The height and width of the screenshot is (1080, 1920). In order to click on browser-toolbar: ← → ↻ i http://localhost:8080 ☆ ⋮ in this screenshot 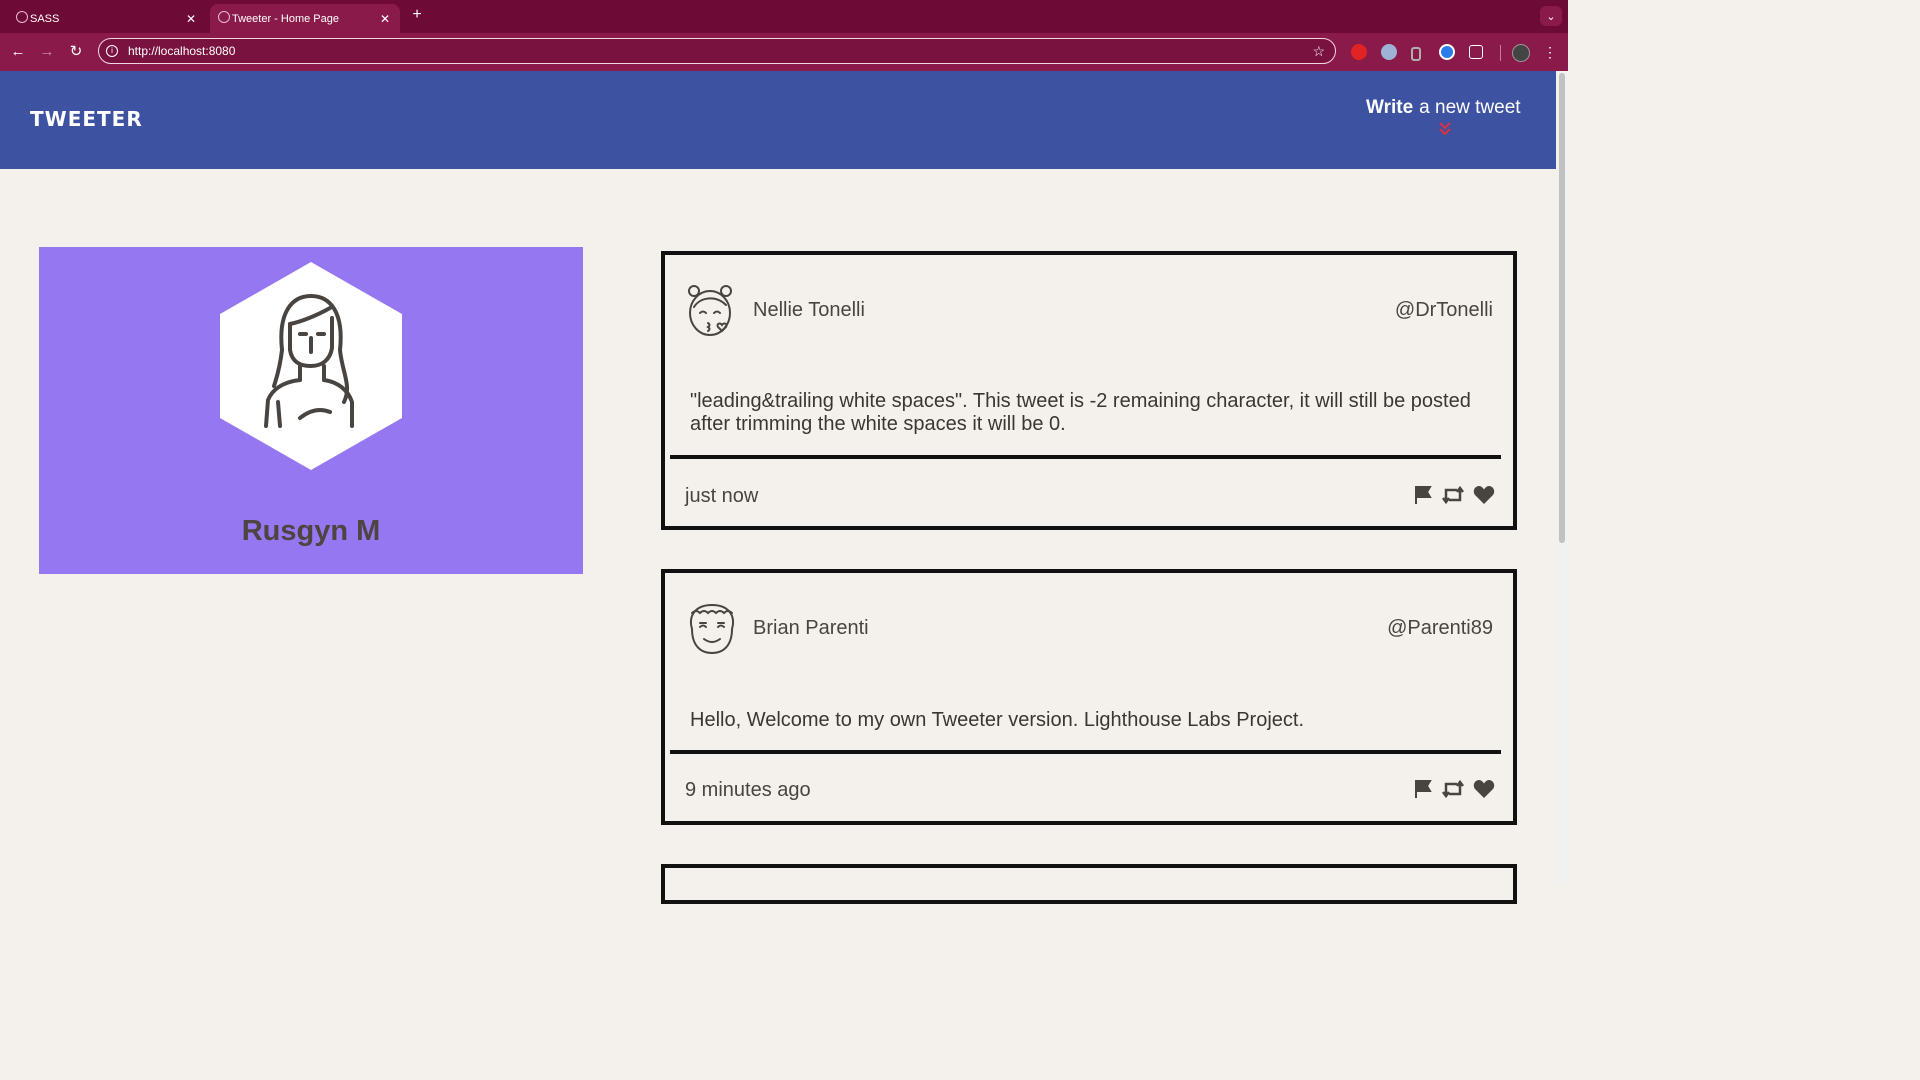, I will do `click(784, 52)`.